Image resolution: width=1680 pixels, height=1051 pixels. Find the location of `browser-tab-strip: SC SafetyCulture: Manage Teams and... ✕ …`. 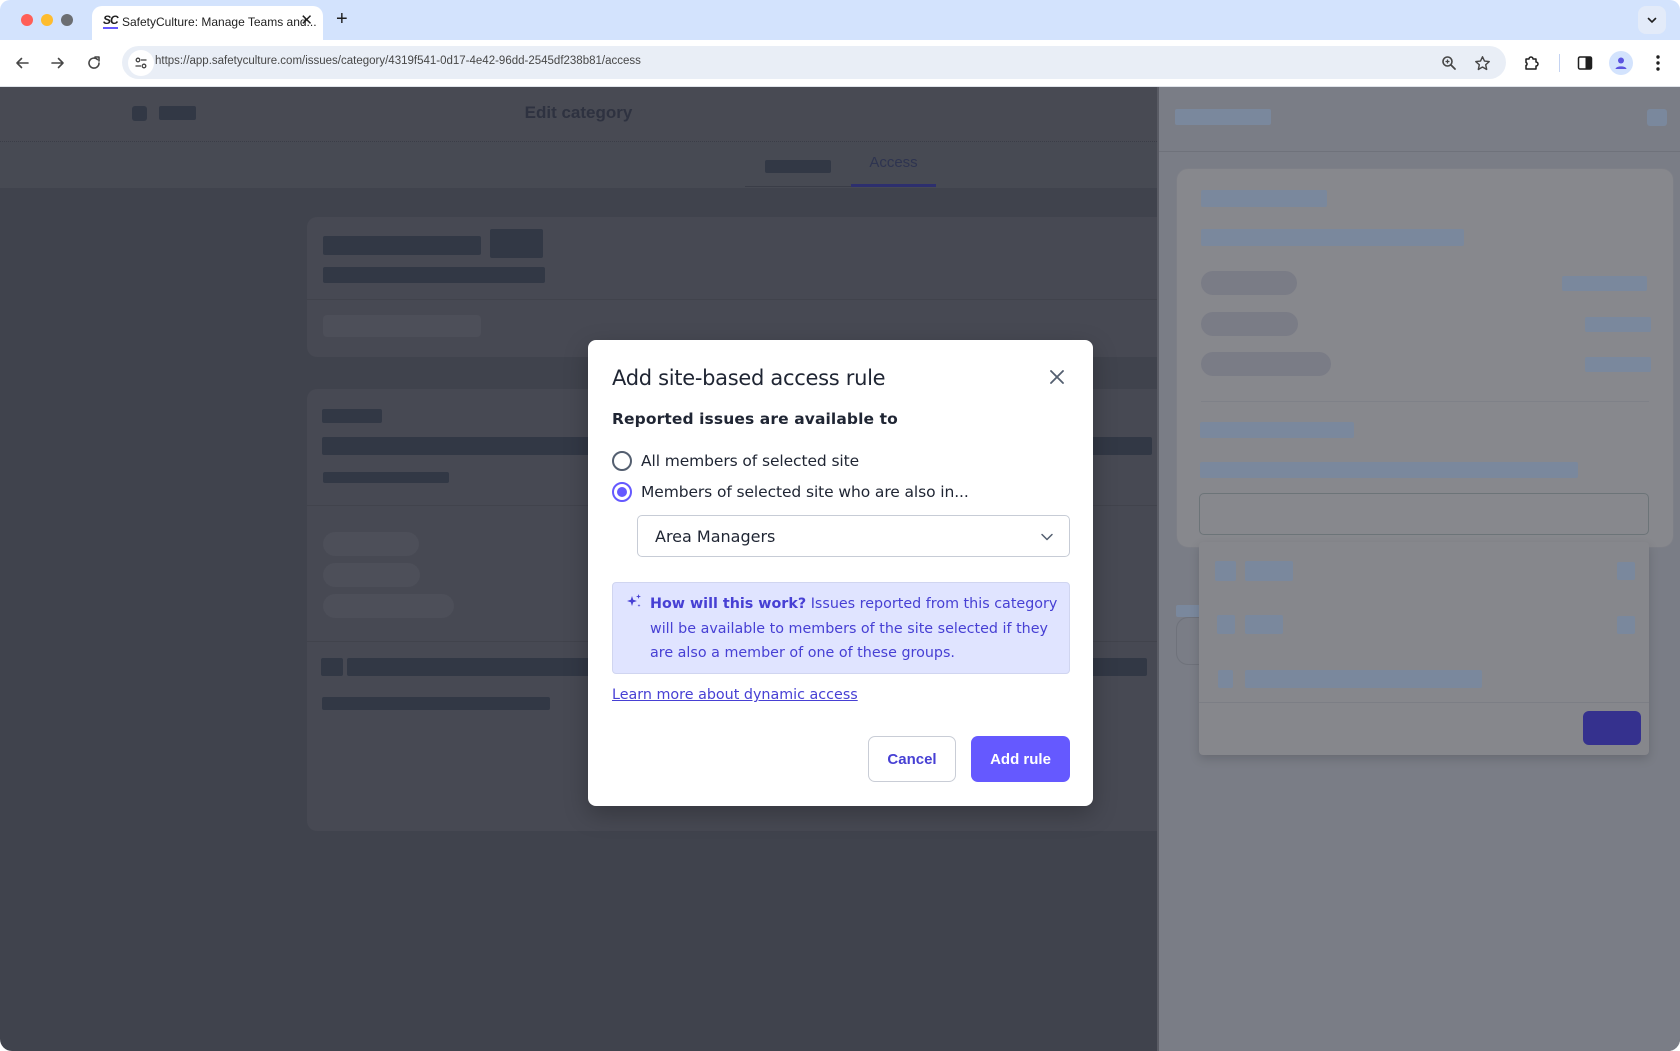

browser-tab-strip: SC SafetyCulture: Manage Teams and... ✕ … is located at coordinates (840, 20).